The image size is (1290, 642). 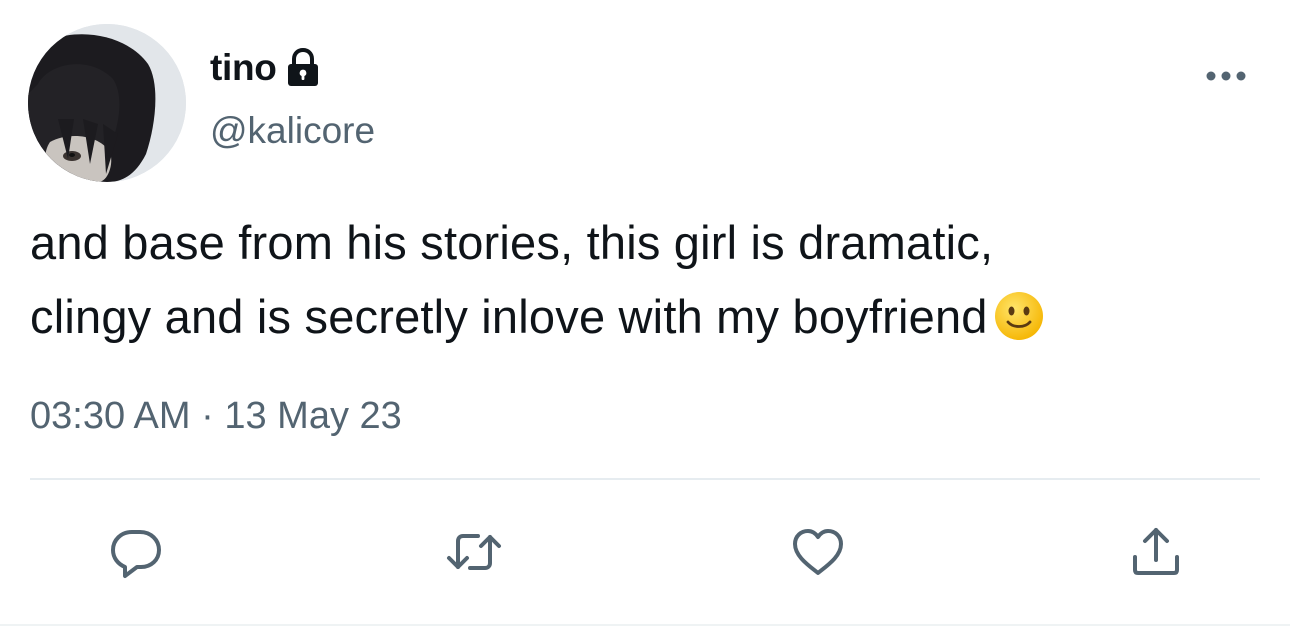 I want to click on display-name: tino, so click(x=243, y=68).